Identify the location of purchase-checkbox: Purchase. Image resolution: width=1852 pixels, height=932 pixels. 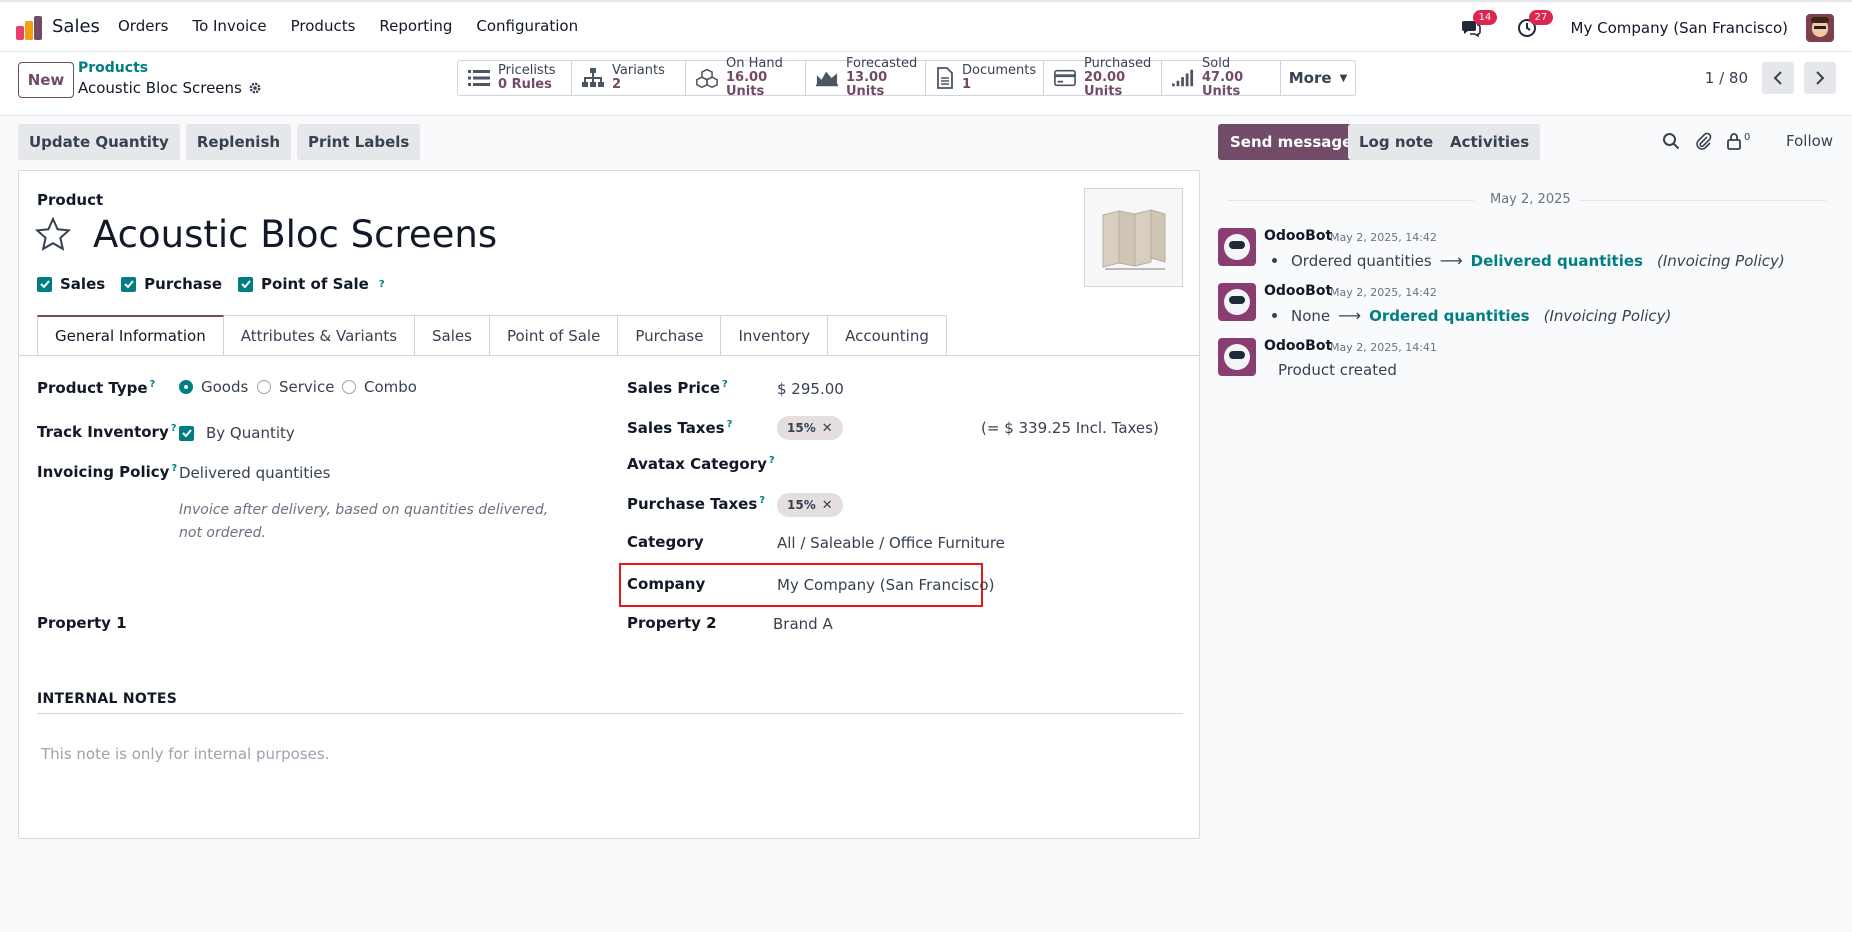
(171, 284).